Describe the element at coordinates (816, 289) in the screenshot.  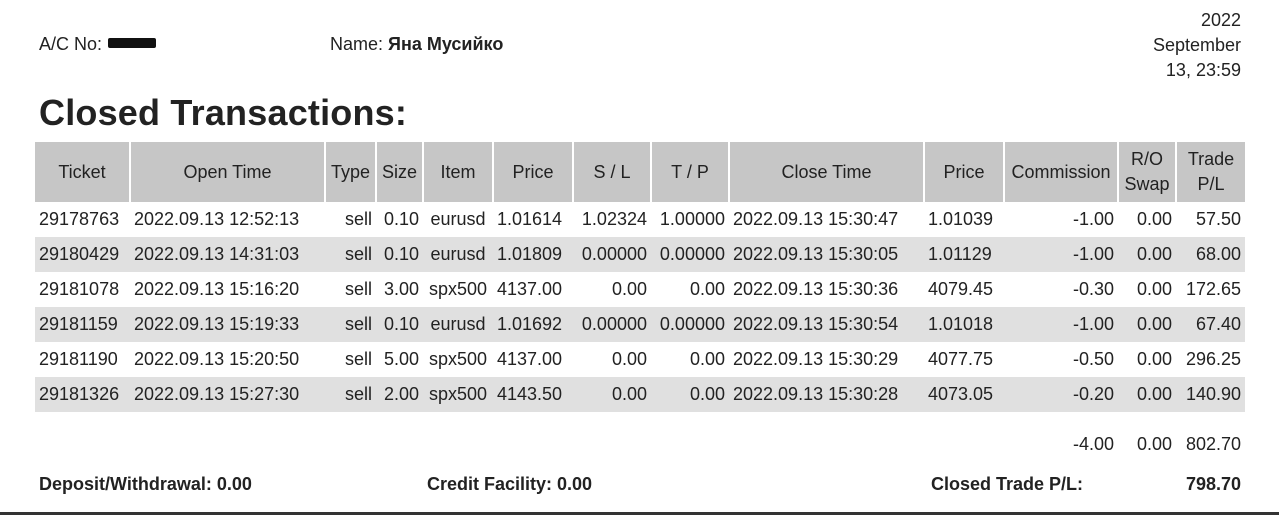
I see `table-cell: 2022.09.13 15:30:36` at that location.